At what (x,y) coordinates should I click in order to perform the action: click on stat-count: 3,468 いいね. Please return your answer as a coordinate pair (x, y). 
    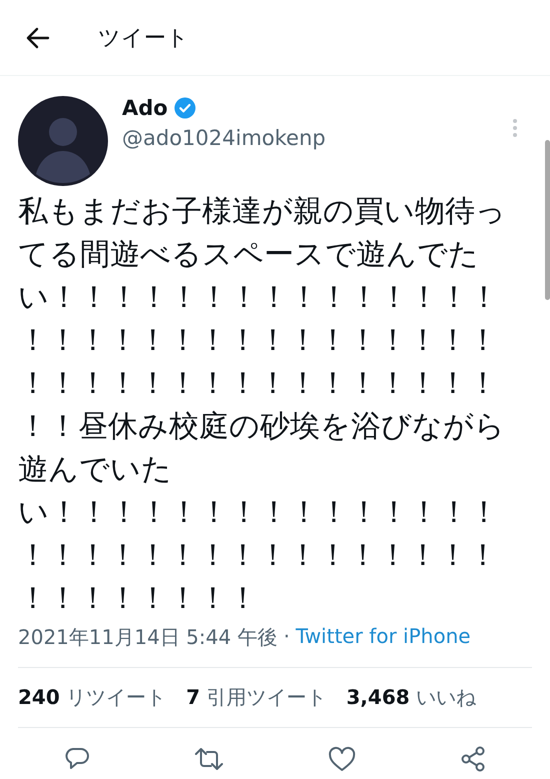
    Looking at the image, I should click on (411, 697).